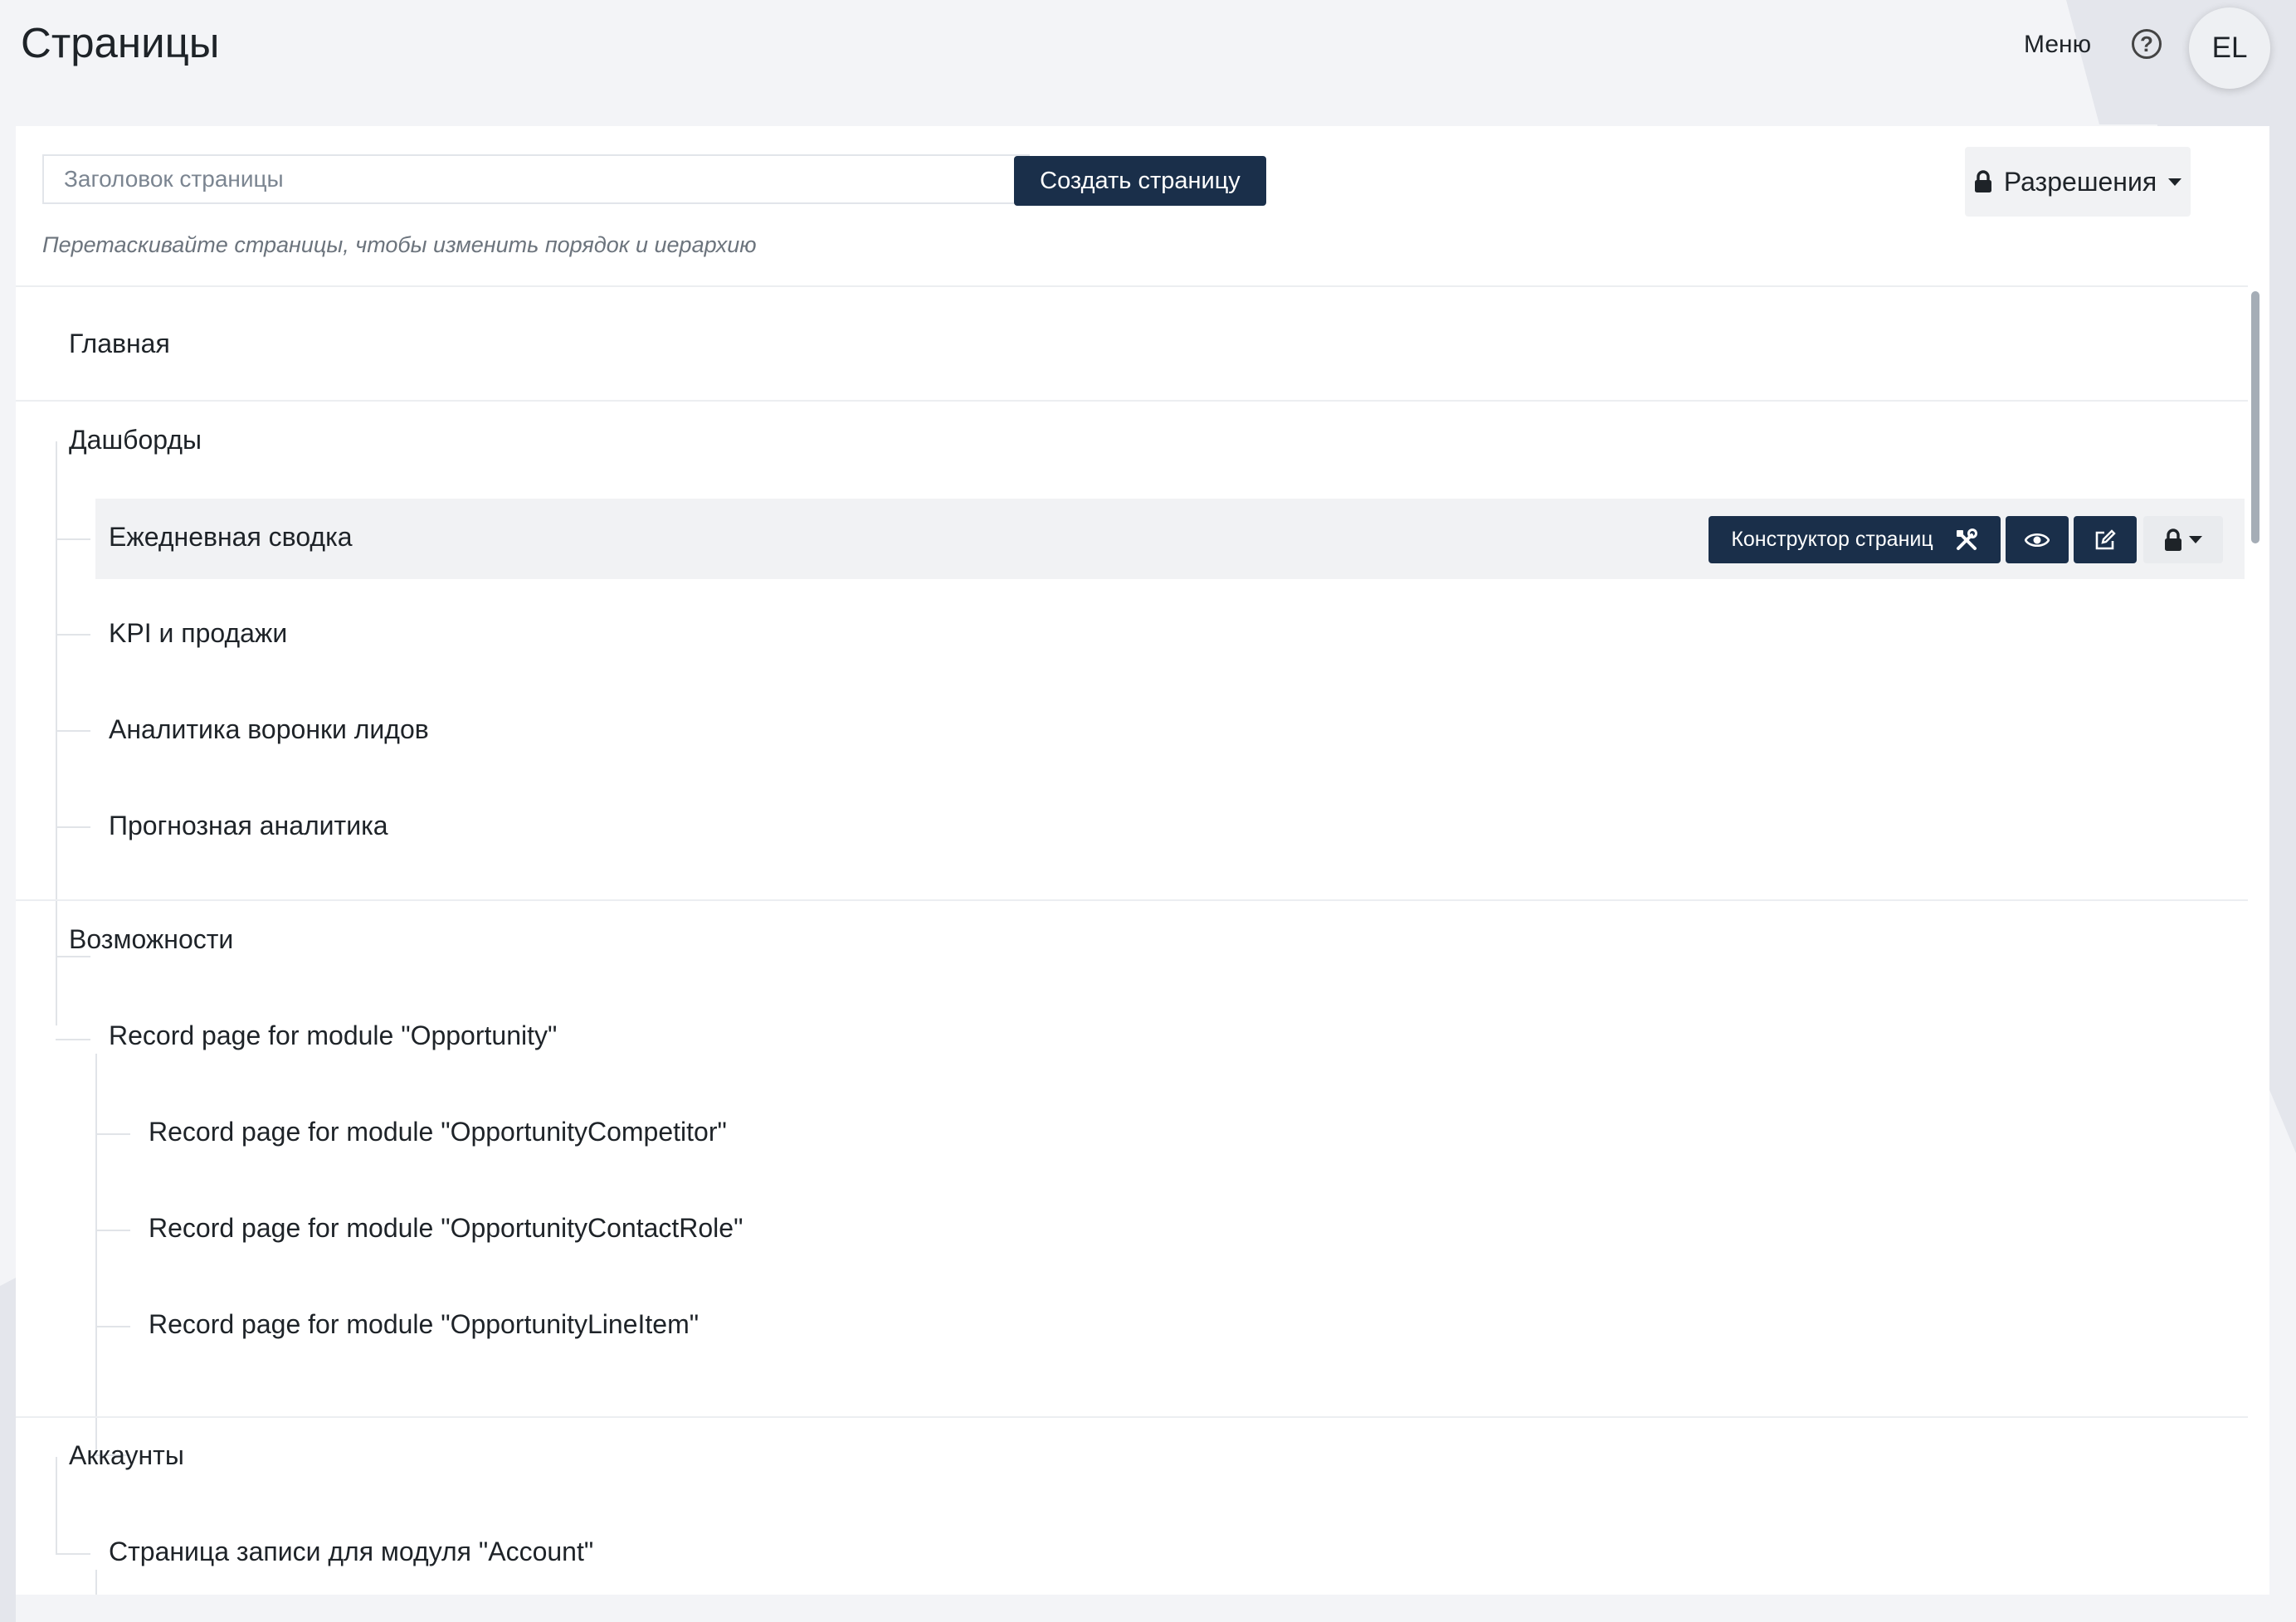  What do you see at coordinates (126, 1455) in the screenshot?
I see `tree-node-accounts: Аккаунты` at bounding box center [126, 1455].